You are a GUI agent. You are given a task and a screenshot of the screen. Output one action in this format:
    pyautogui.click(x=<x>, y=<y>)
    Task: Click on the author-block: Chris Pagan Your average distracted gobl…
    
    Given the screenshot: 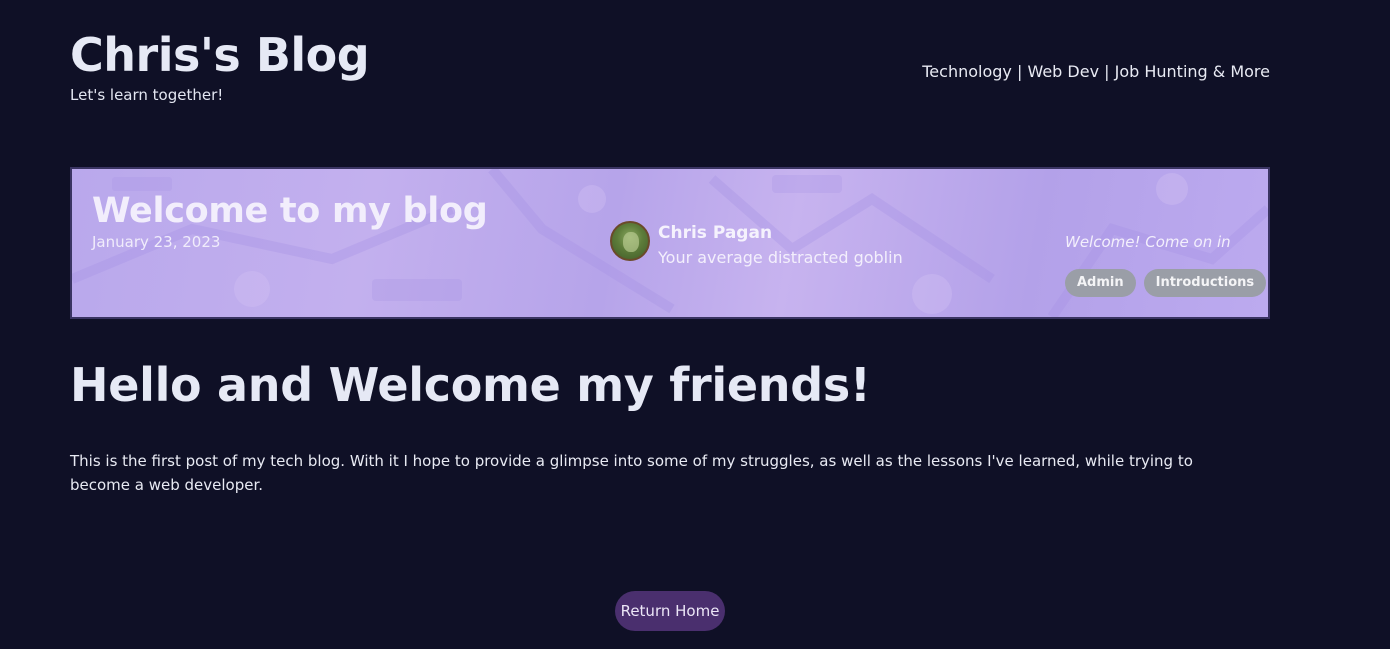 What is the action you would take?
    pyautogui.click(x=756, y=244)
    